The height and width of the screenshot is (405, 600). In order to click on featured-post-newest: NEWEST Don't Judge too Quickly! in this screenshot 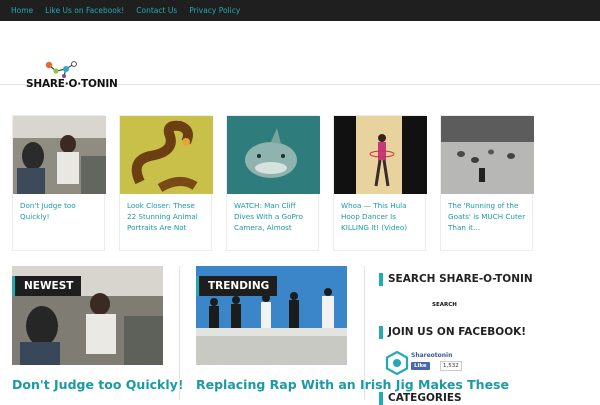, I will do `click(97, 329)`.